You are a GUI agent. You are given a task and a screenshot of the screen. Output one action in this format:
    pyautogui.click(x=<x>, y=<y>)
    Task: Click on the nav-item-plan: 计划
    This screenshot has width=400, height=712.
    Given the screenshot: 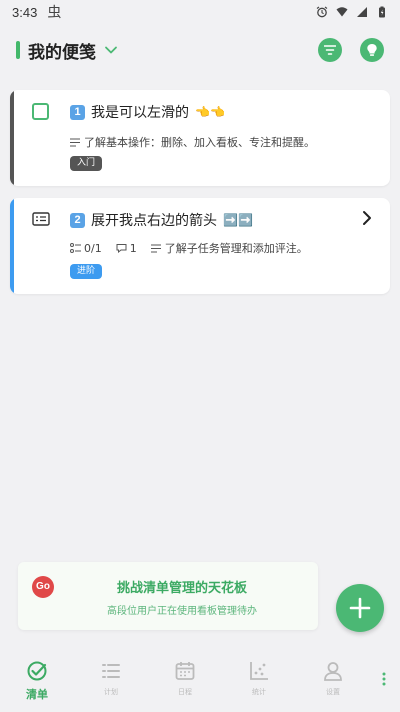 What is the action you would take?
    pyautogui.click(x=111, y=674)
    